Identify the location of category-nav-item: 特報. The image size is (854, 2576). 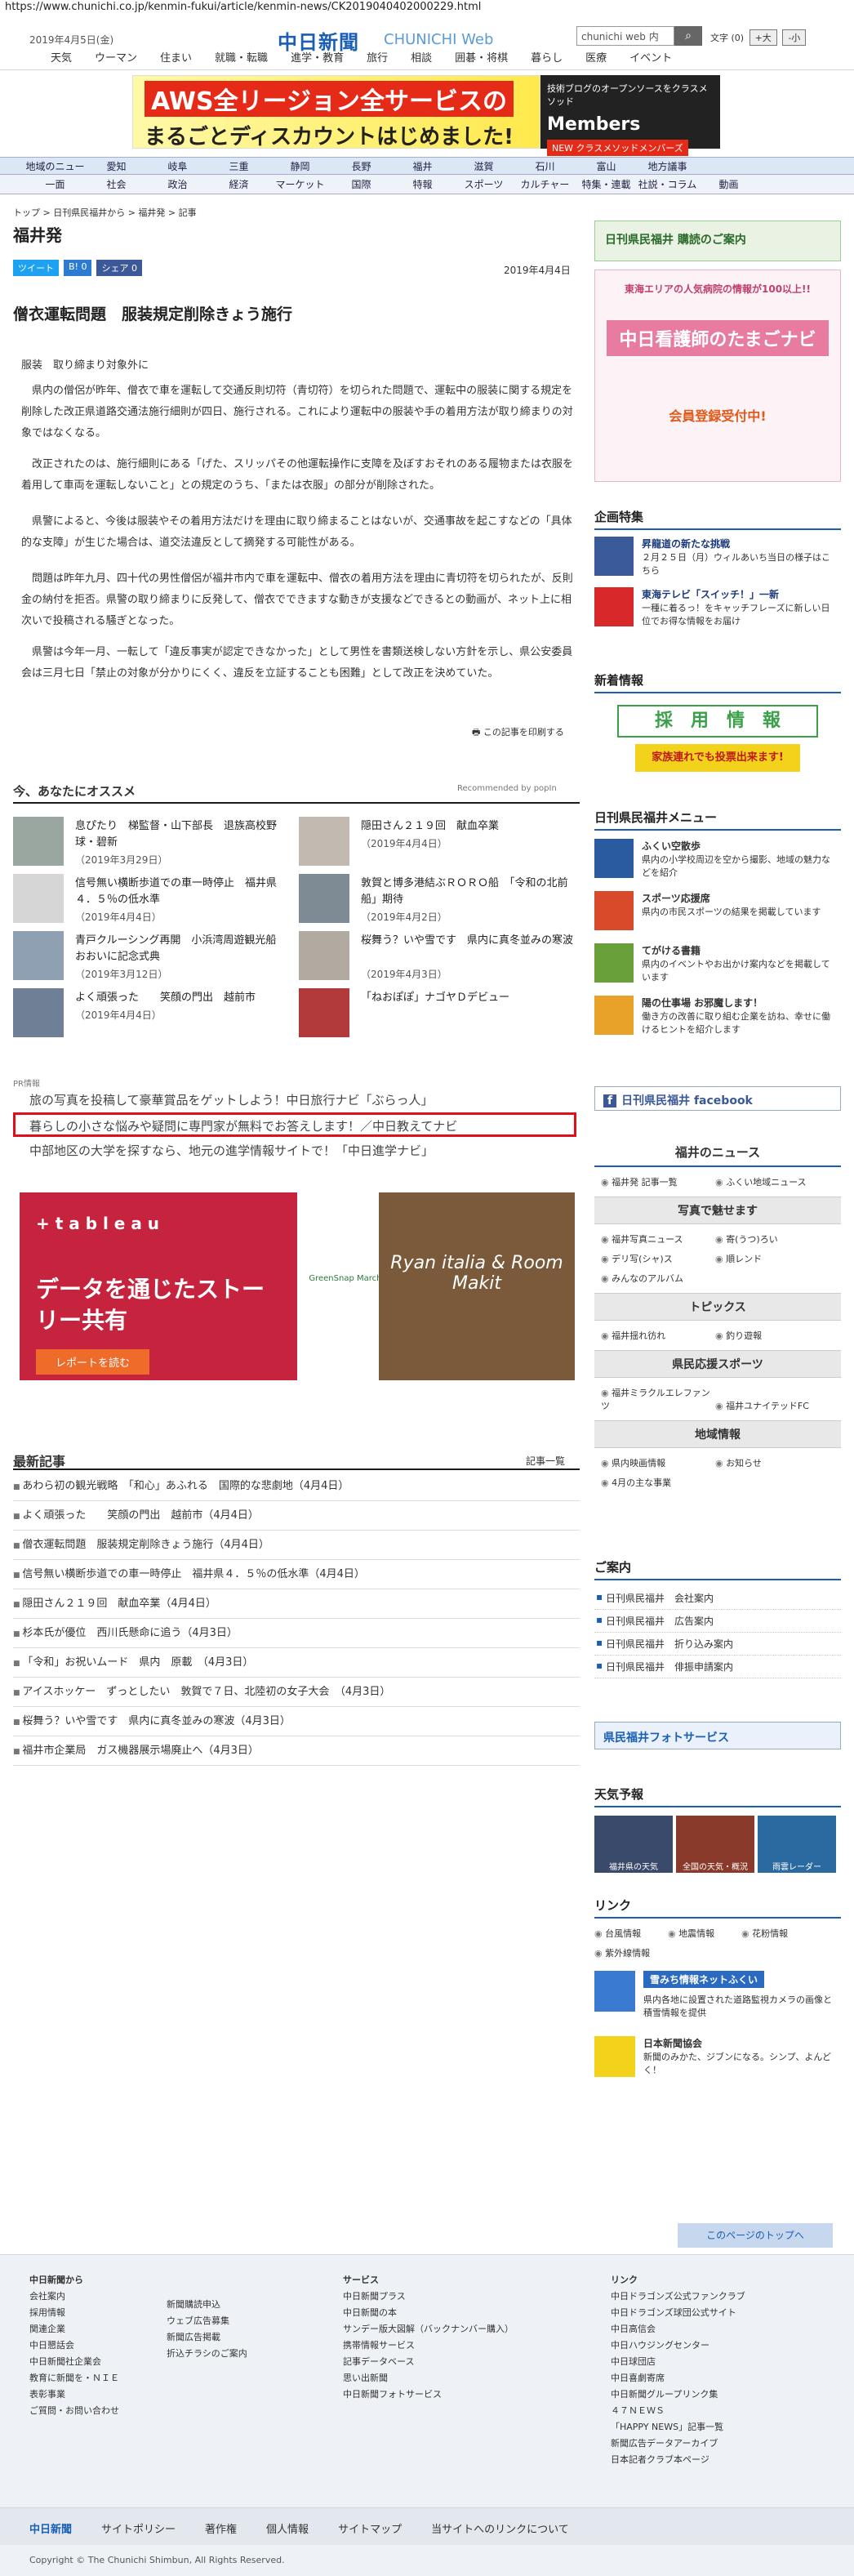
(422, 184).